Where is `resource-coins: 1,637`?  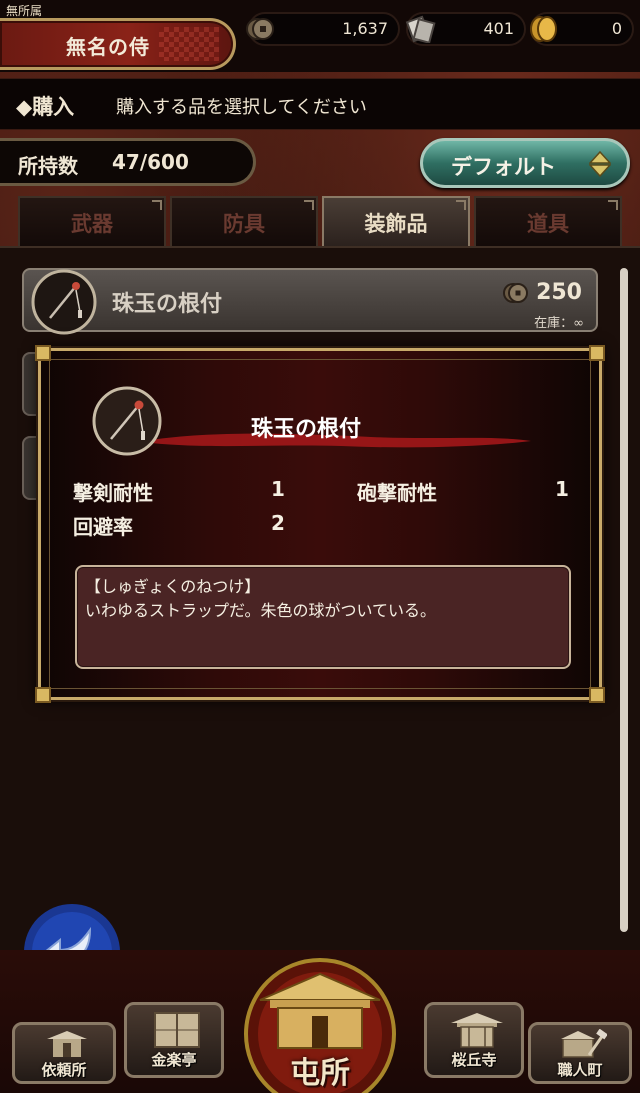 resource-coins: 1,637 is located at coordinates (323, 29).